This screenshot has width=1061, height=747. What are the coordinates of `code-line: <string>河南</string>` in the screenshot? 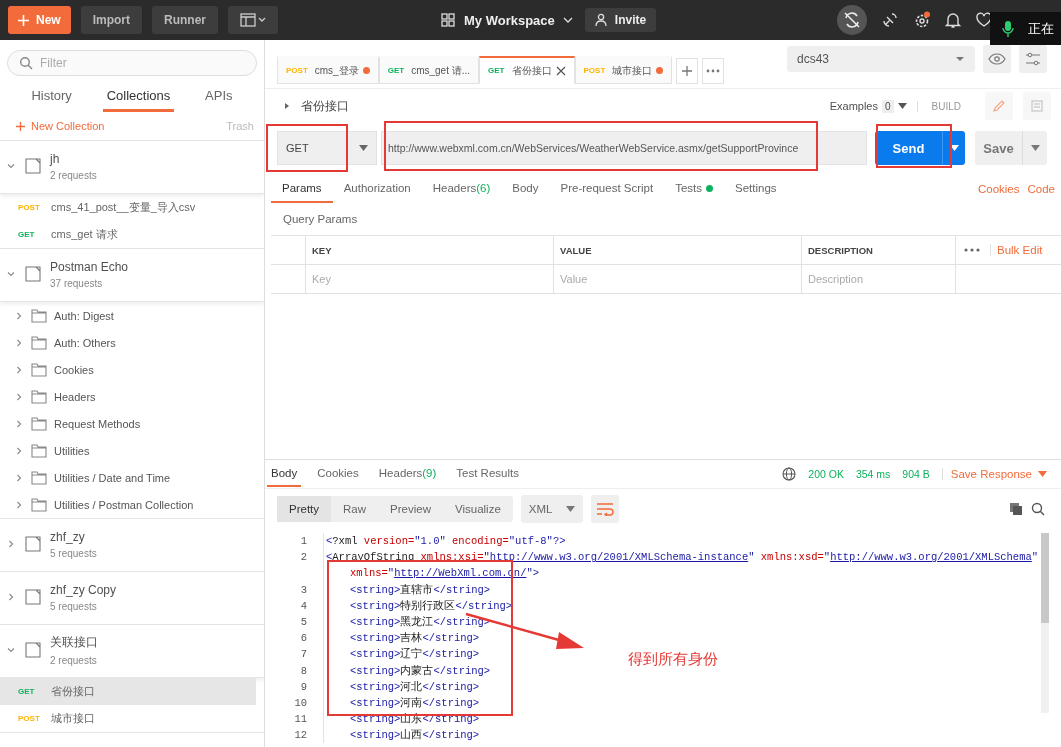 It's located at (414, 702).